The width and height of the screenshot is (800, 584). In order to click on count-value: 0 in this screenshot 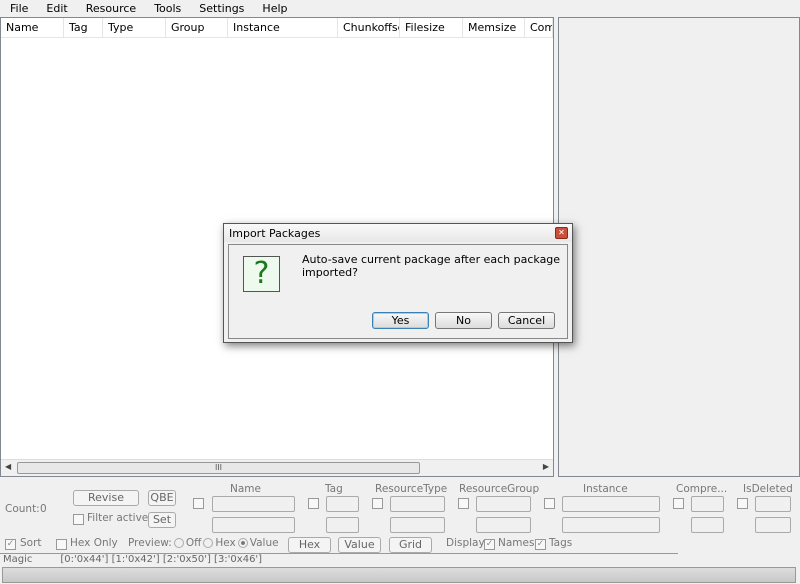, I will do `click(43, 509)`.